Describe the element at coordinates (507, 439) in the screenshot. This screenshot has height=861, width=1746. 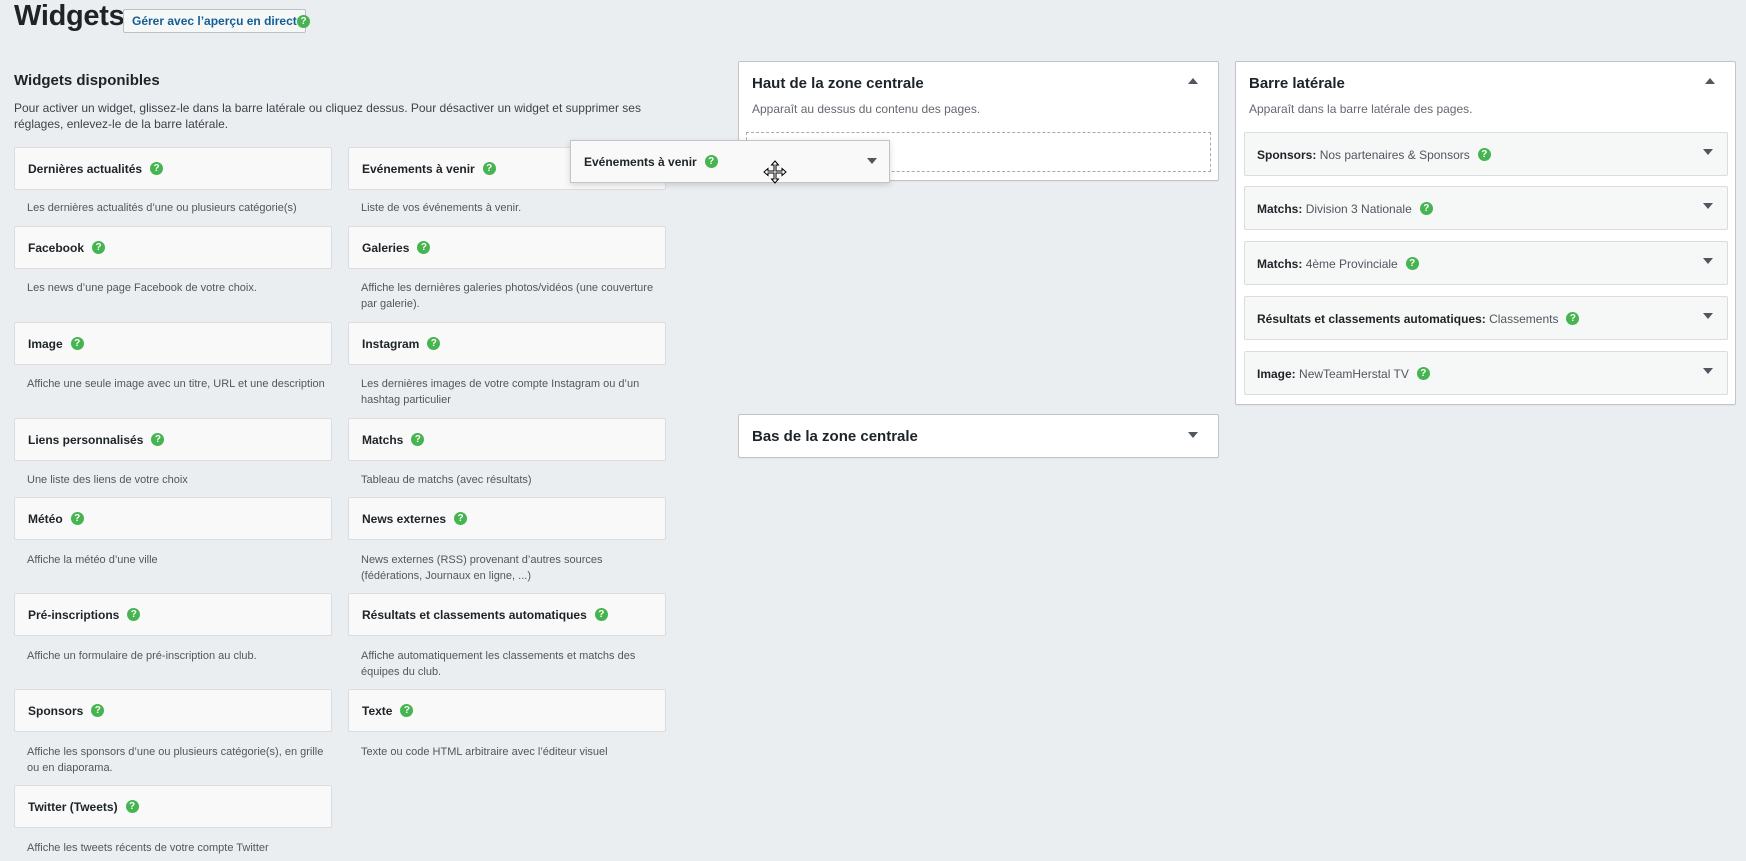
I see `widget-item: Matchs?` at that location.